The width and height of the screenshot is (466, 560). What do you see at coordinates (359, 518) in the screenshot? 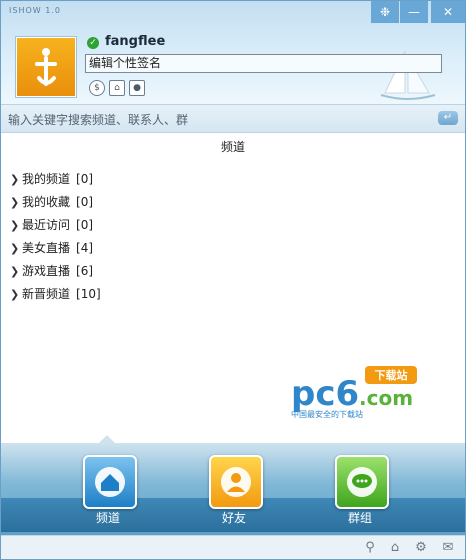
I see `groups-label: 群组` at bounding box center [359, 518].